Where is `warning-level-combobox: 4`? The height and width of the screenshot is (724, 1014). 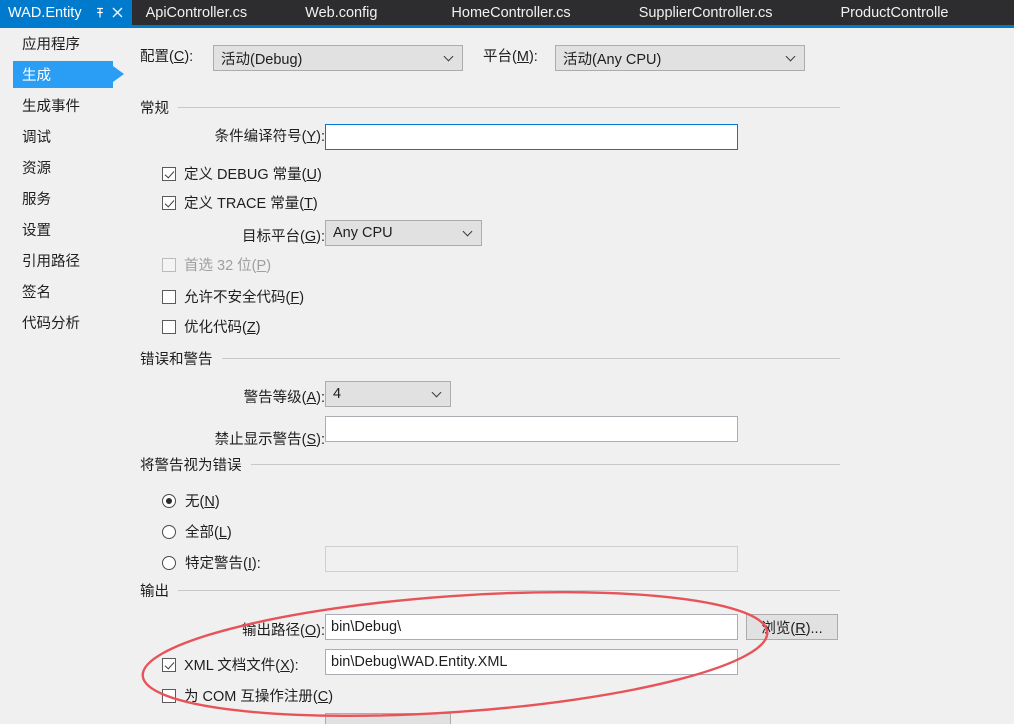 warning-level-combobox: 4 is located at coordinates (388, 394).